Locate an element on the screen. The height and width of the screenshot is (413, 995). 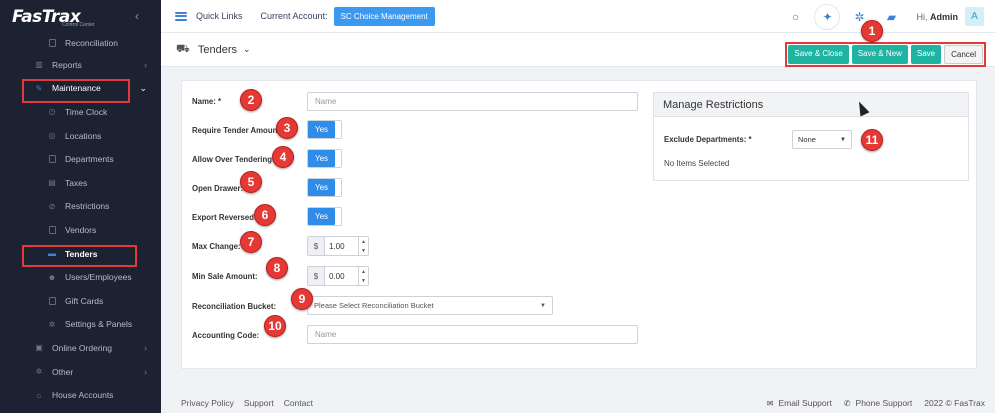
email-support-link: ✉ Email Support is located at coordinates (799, 403).